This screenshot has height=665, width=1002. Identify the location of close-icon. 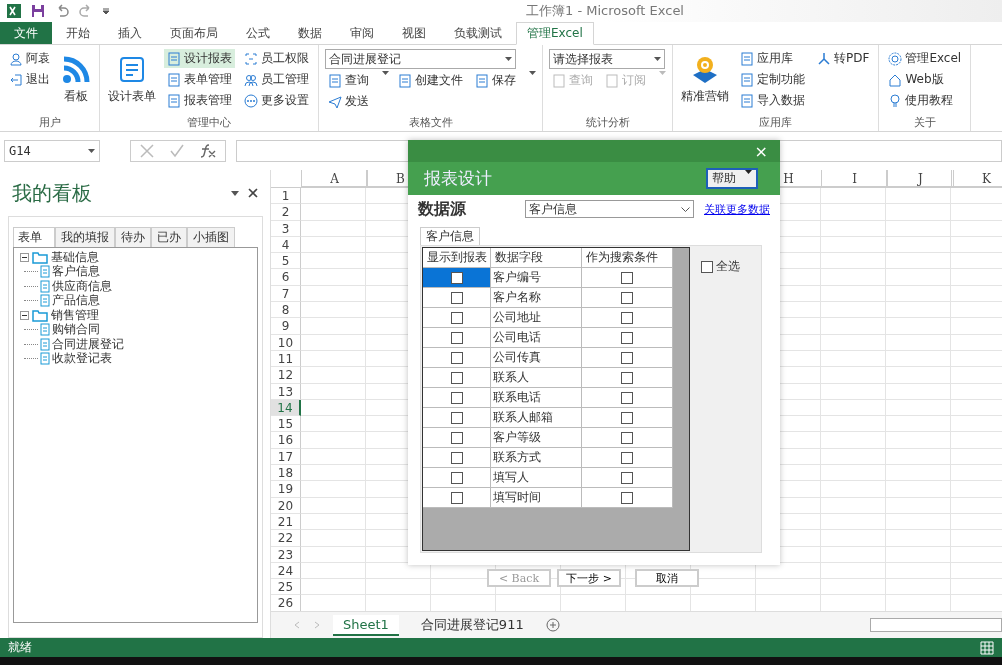
(253, 193).